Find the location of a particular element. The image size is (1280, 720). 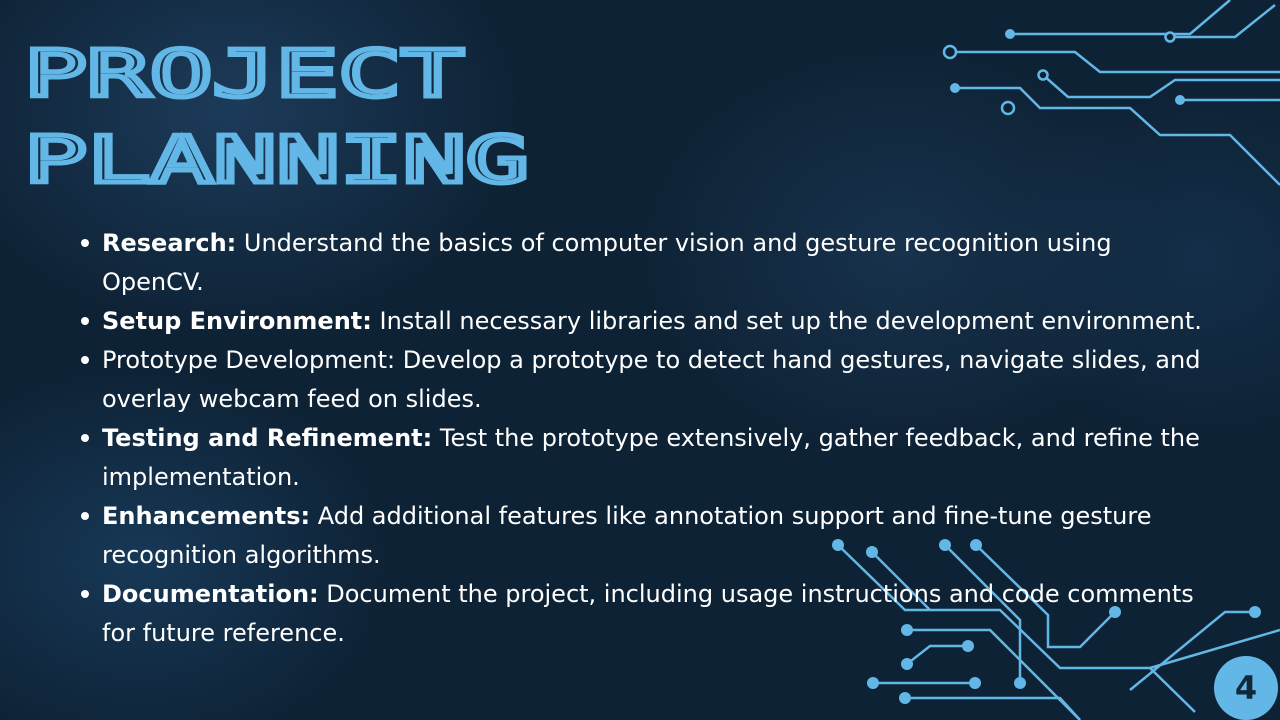

bullet-term: Enhancements: is located at coordinates (206, 516).